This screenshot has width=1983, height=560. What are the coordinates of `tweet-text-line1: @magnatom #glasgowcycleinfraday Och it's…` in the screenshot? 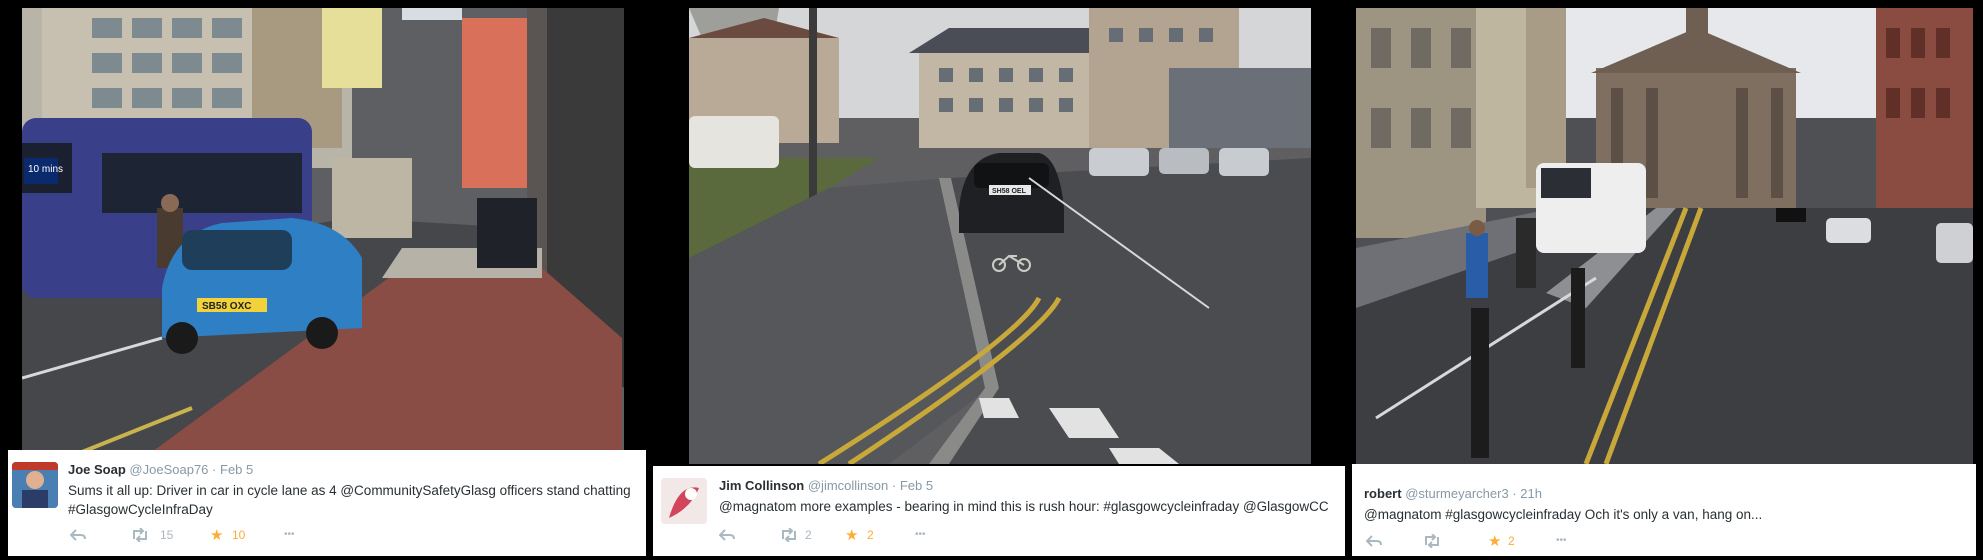 It's located at (1563, 514).